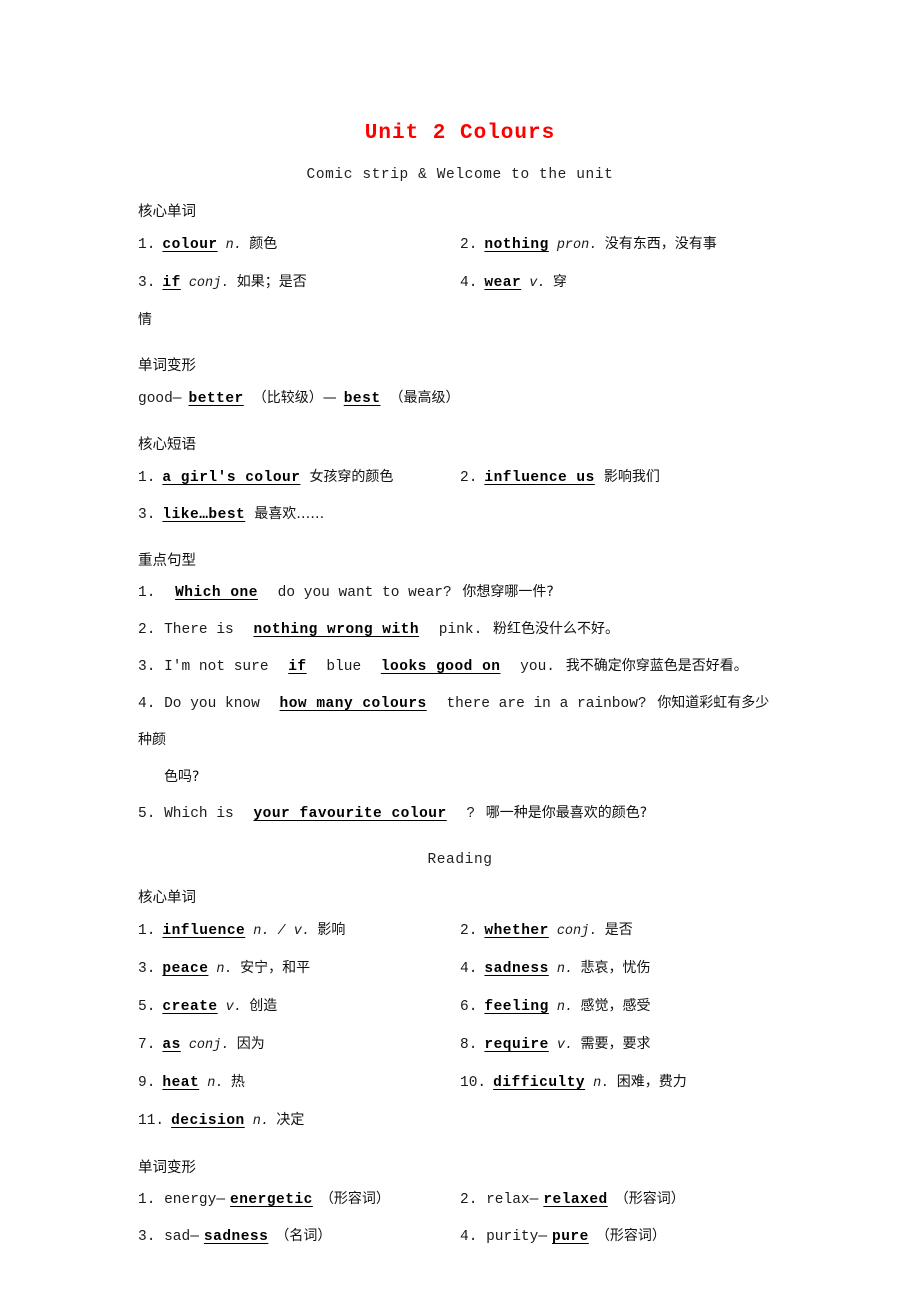 The height and width of the screenshot is (1302, 920). I want to click on vocab-answer-blank: whether, so click(516, 931).